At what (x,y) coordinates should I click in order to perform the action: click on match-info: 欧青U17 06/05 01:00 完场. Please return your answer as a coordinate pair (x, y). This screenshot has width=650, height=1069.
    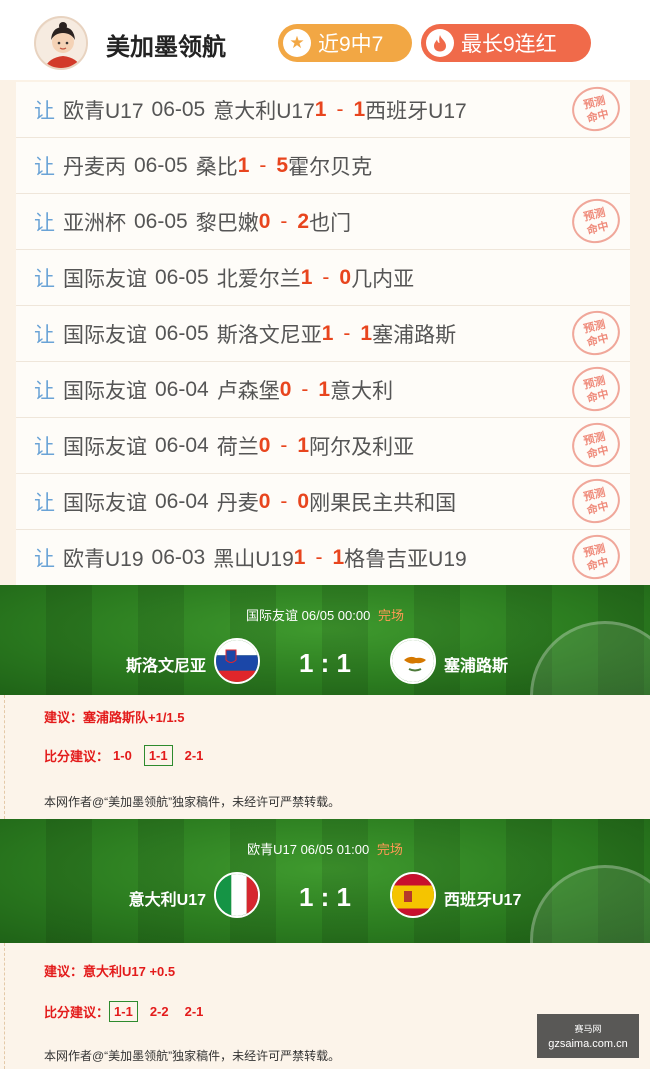
    Looking at the image, I should click on (325, 848).